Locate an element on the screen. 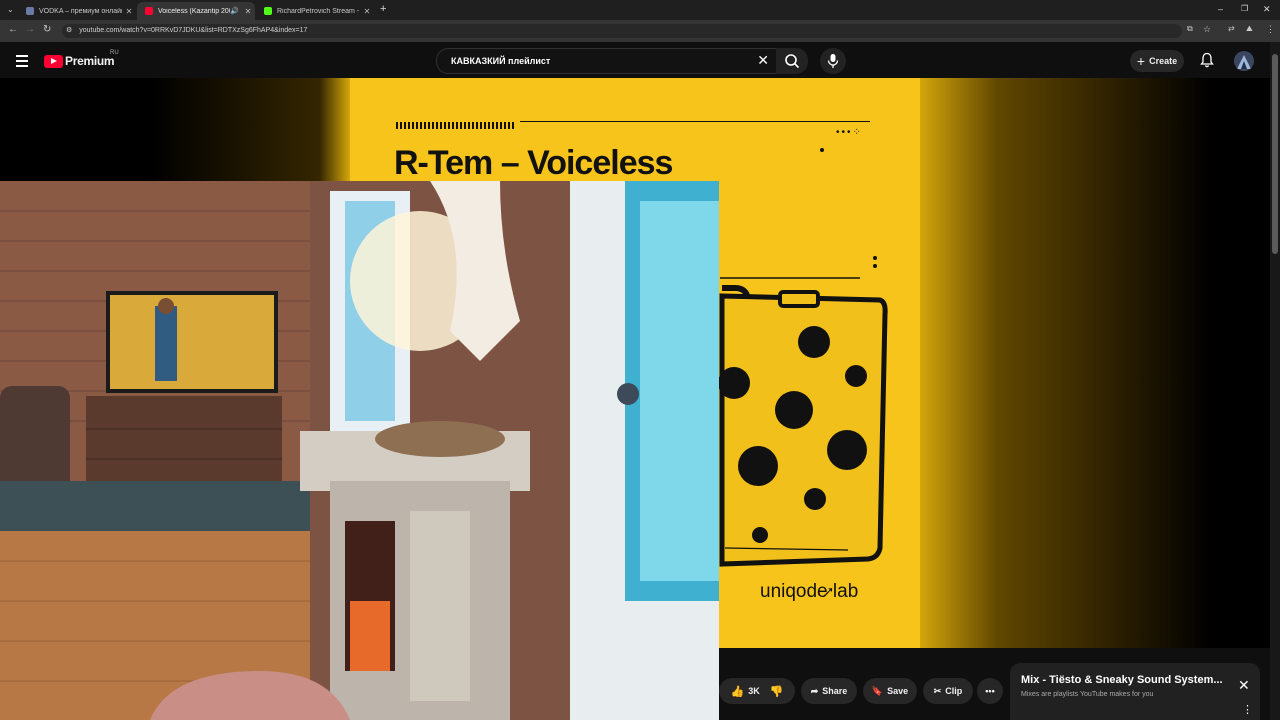  more-horizontal-icon: ••• is located at coordinates (990, 691).